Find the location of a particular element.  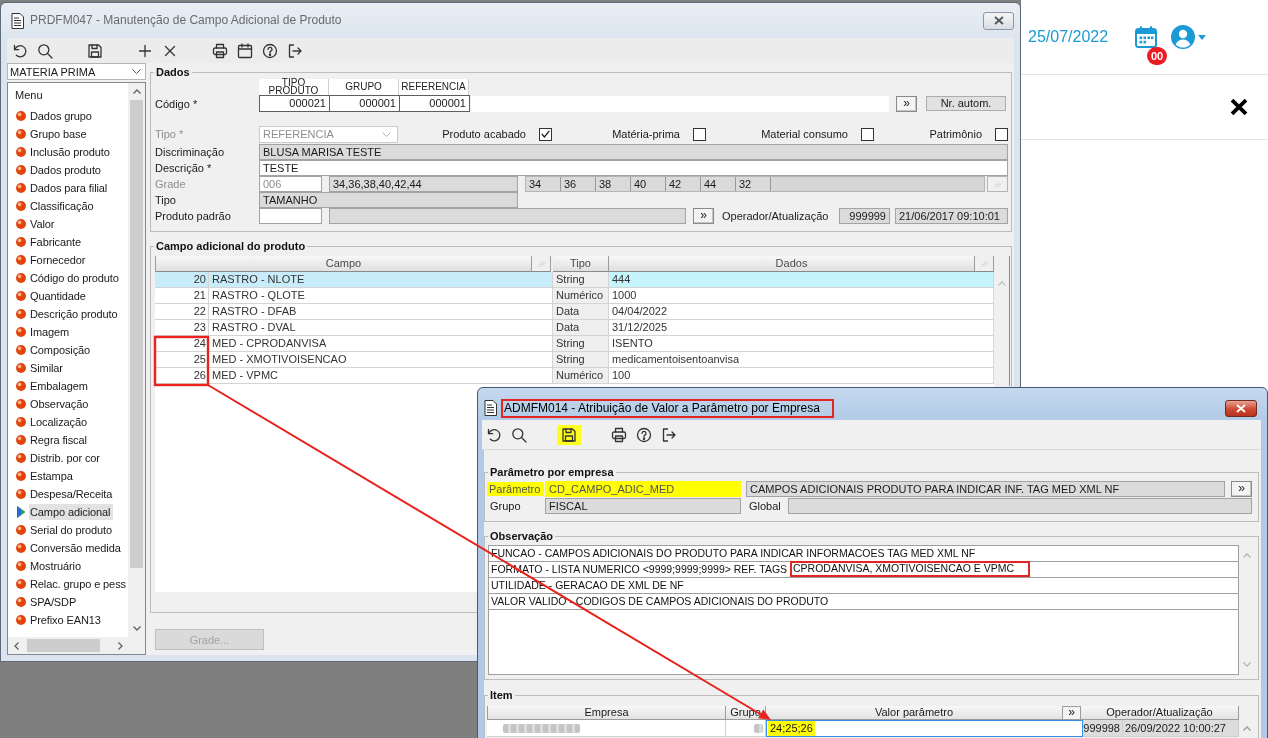

menu-item: Imagem is located at coordinates (68, 332).